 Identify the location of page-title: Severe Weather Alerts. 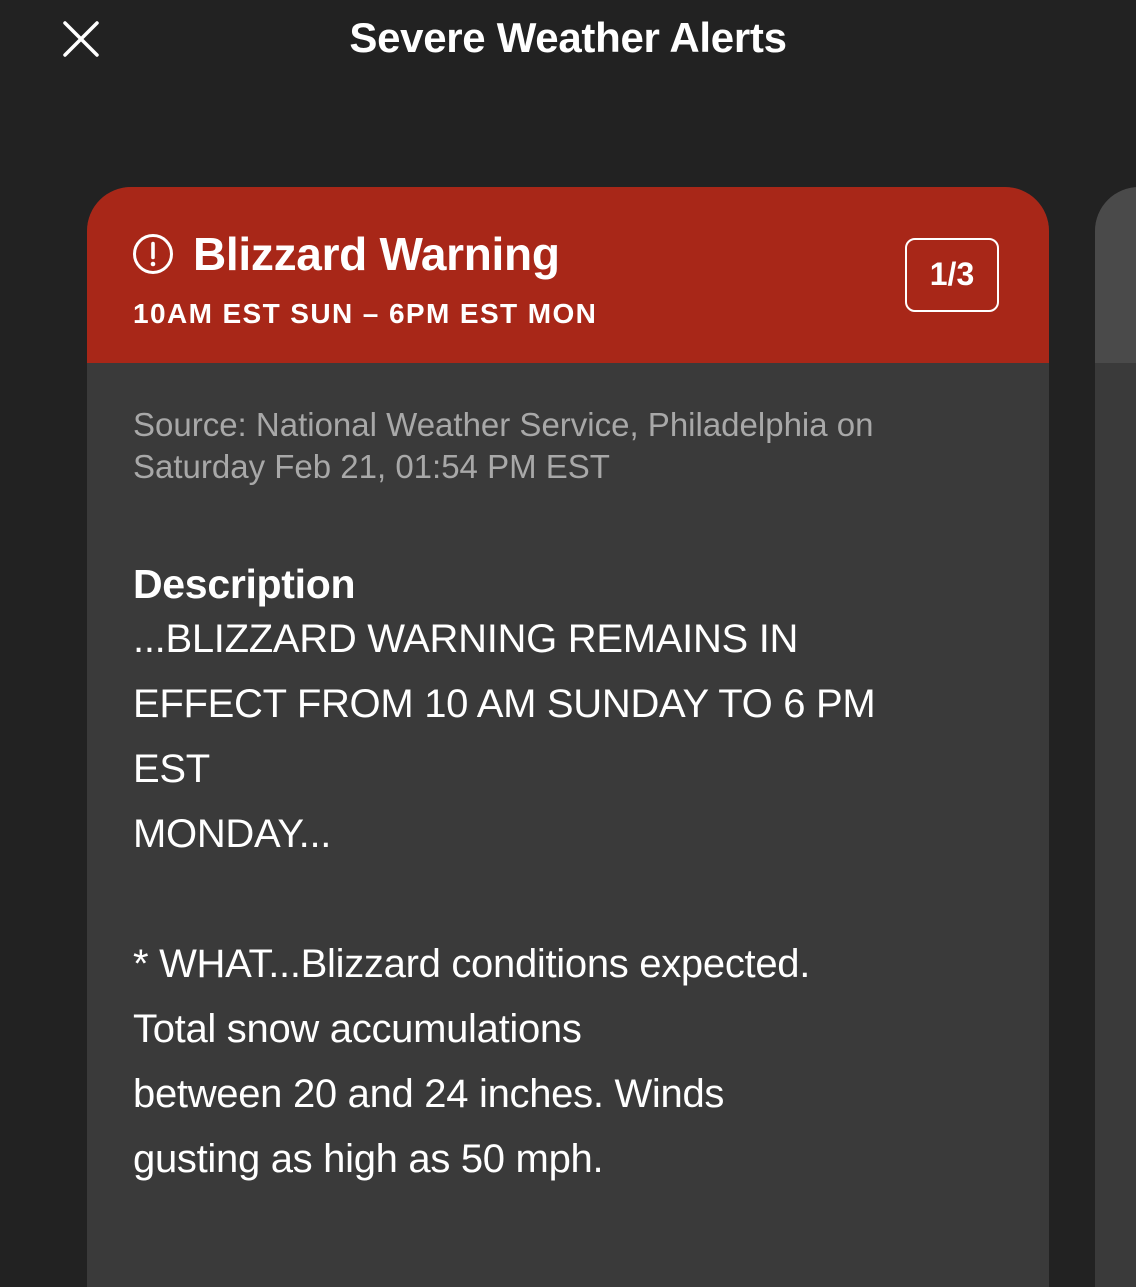
(568, 37).